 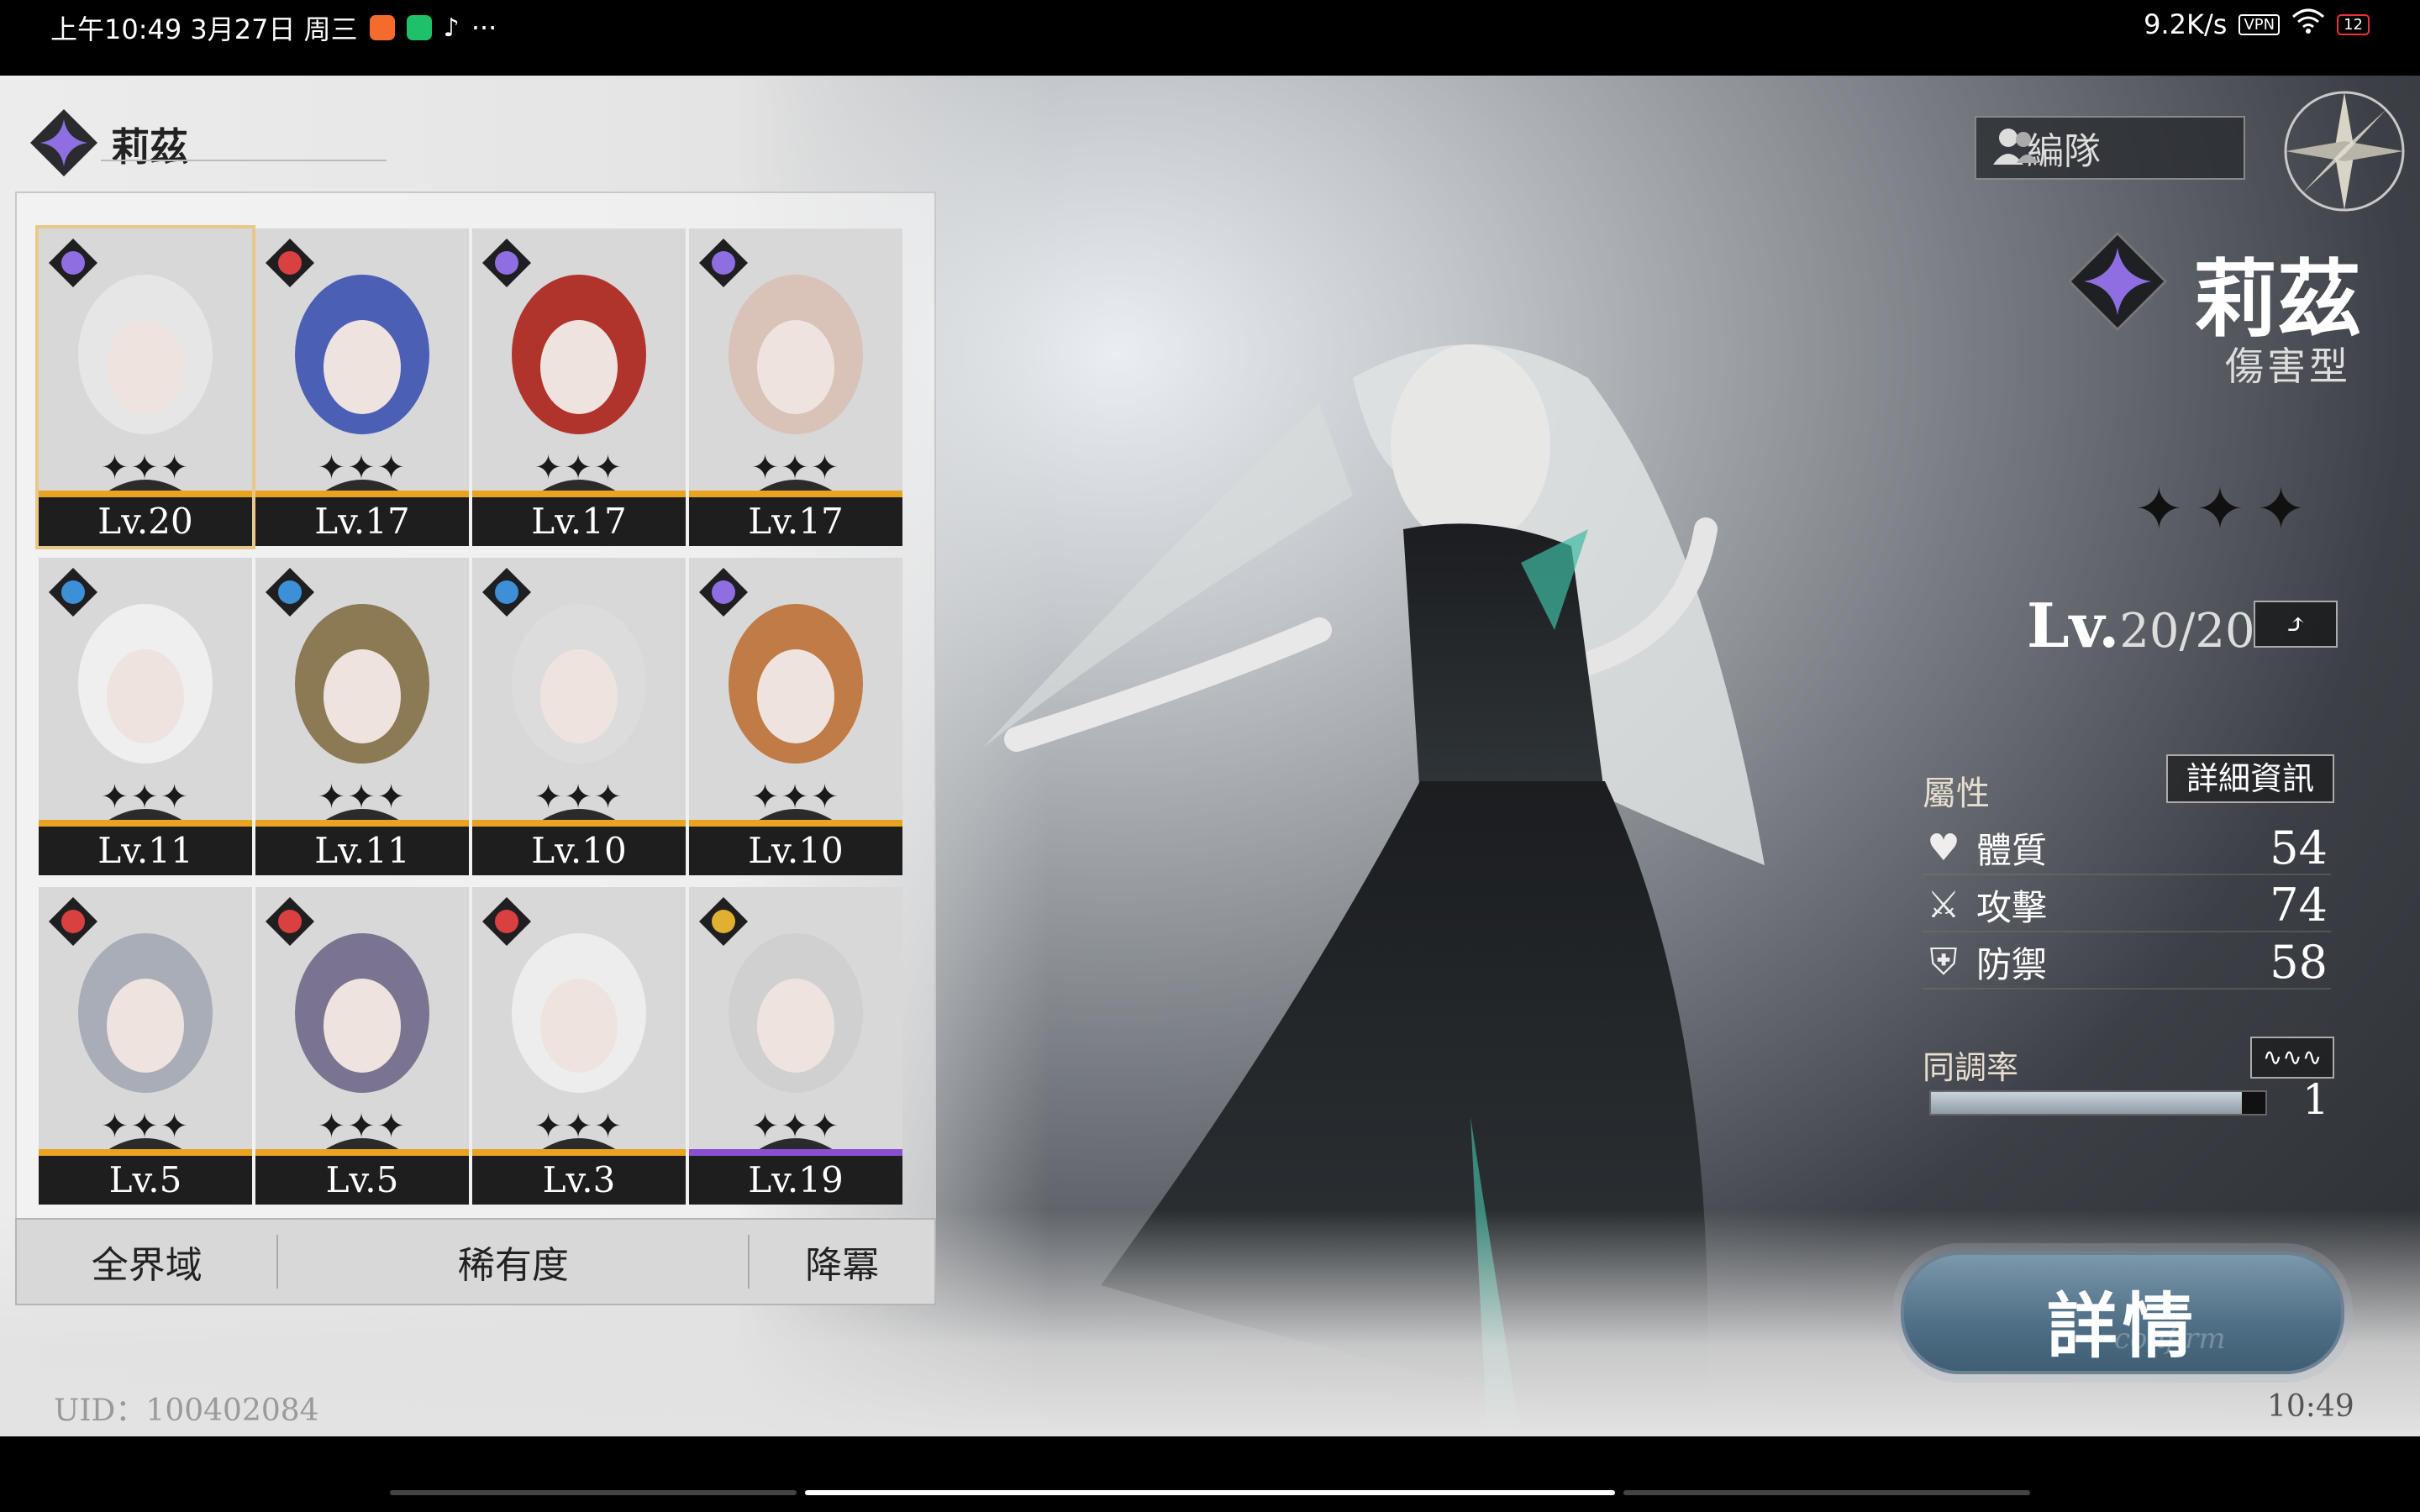 What do you see at coordinates (1956, 793) in the screenshot?
I see `attributes-title: 屬性` at bounding box center [1956, 793].